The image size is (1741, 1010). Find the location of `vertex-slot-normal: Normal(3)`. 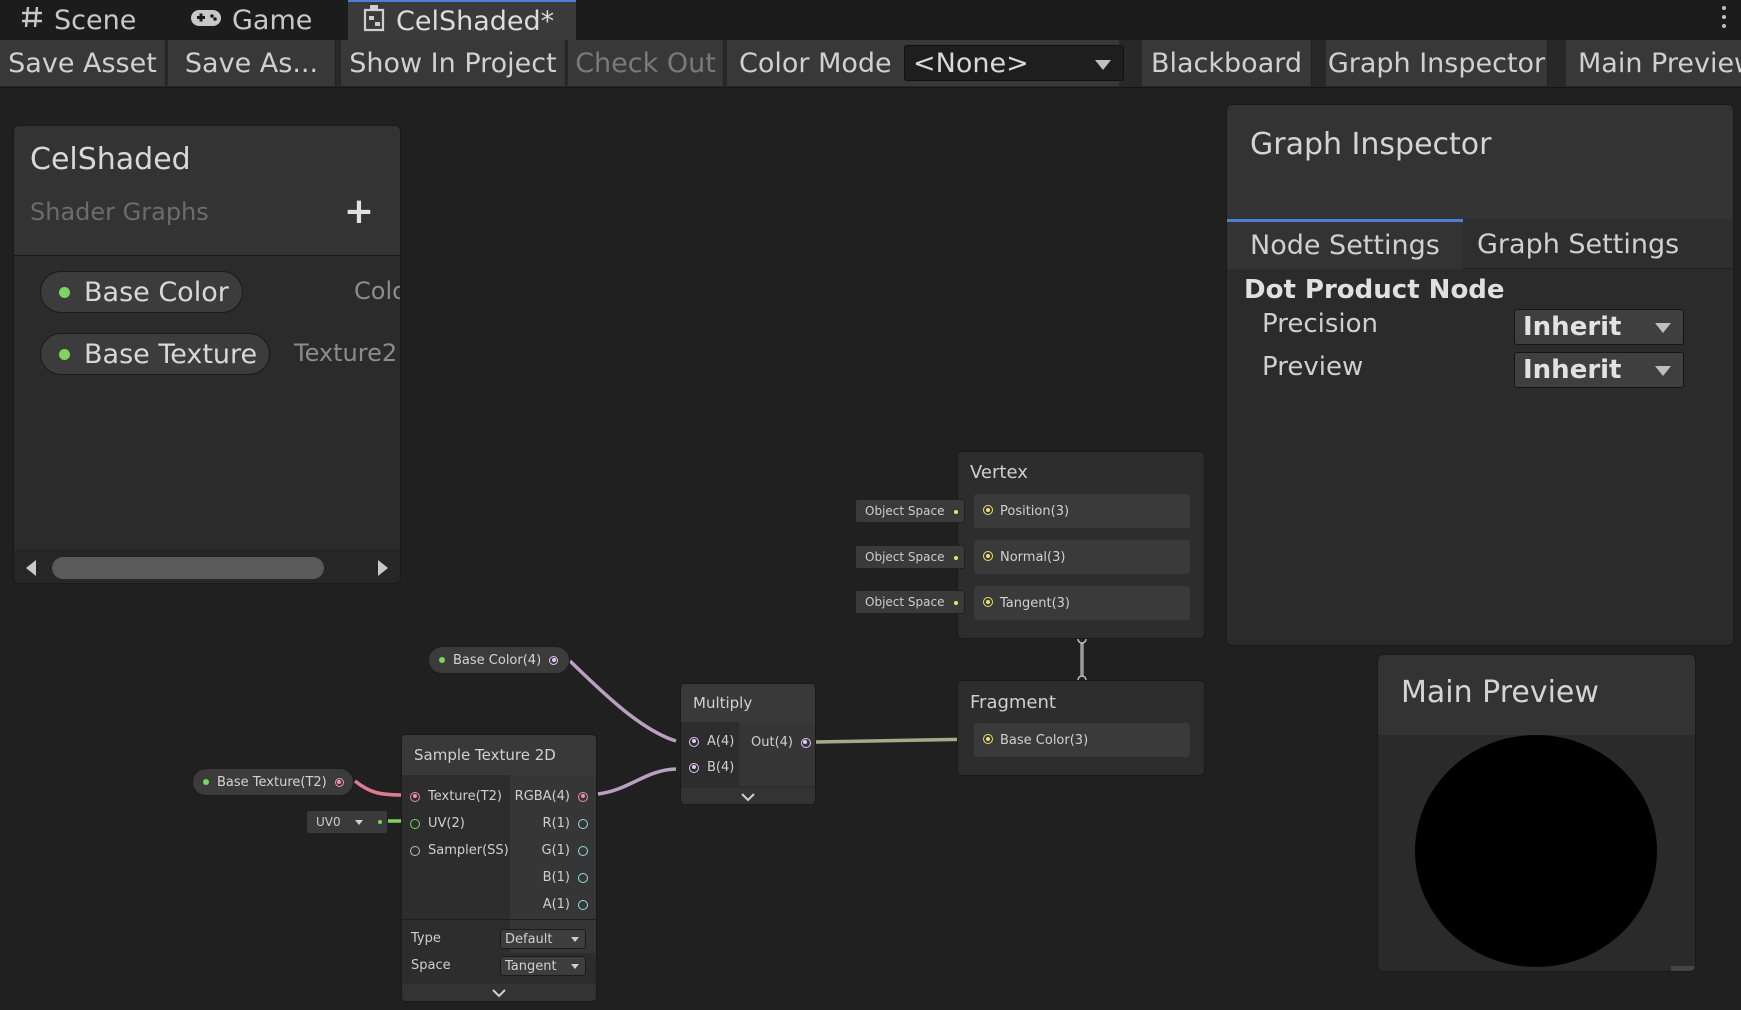

vertex-slot-normal: Normal(3) is located at coordinates (1082, 557).